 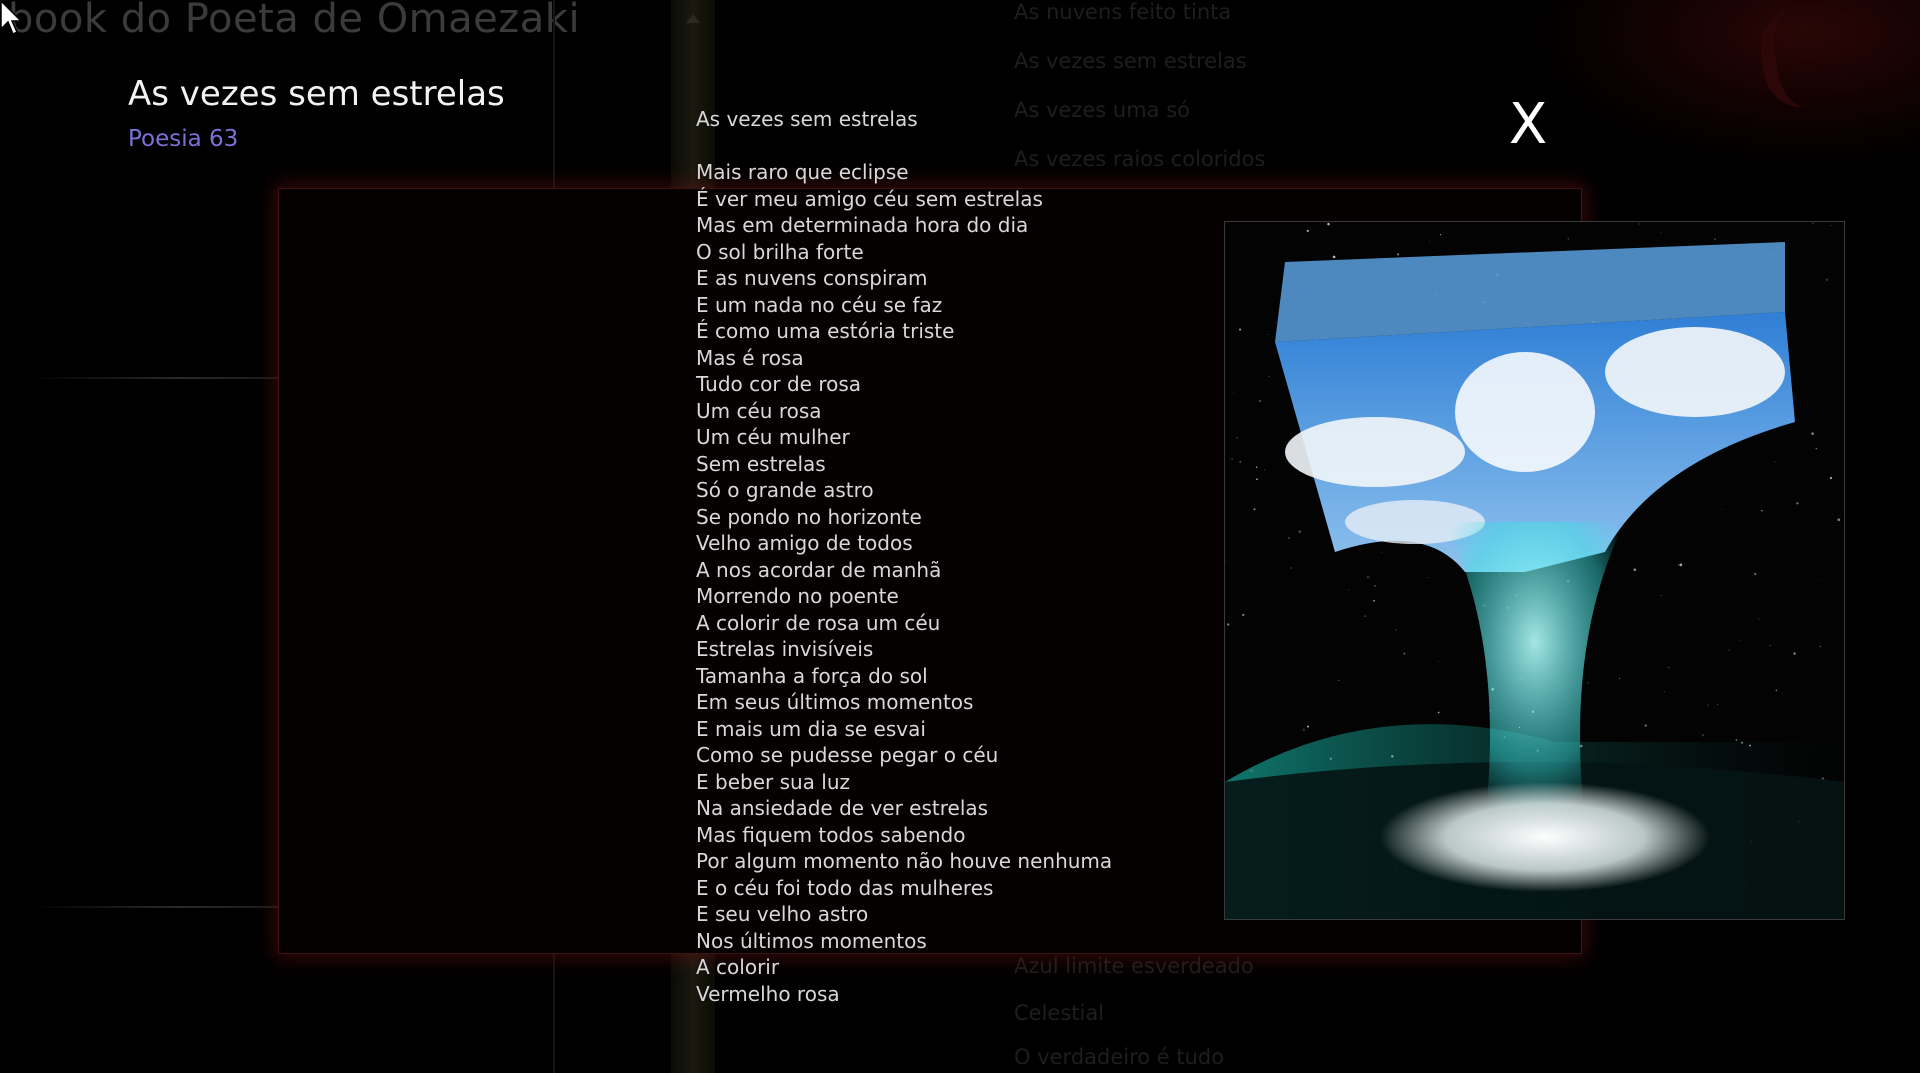 I want to click on poem-line: Mas é rosa, so click(x=750, y=357).